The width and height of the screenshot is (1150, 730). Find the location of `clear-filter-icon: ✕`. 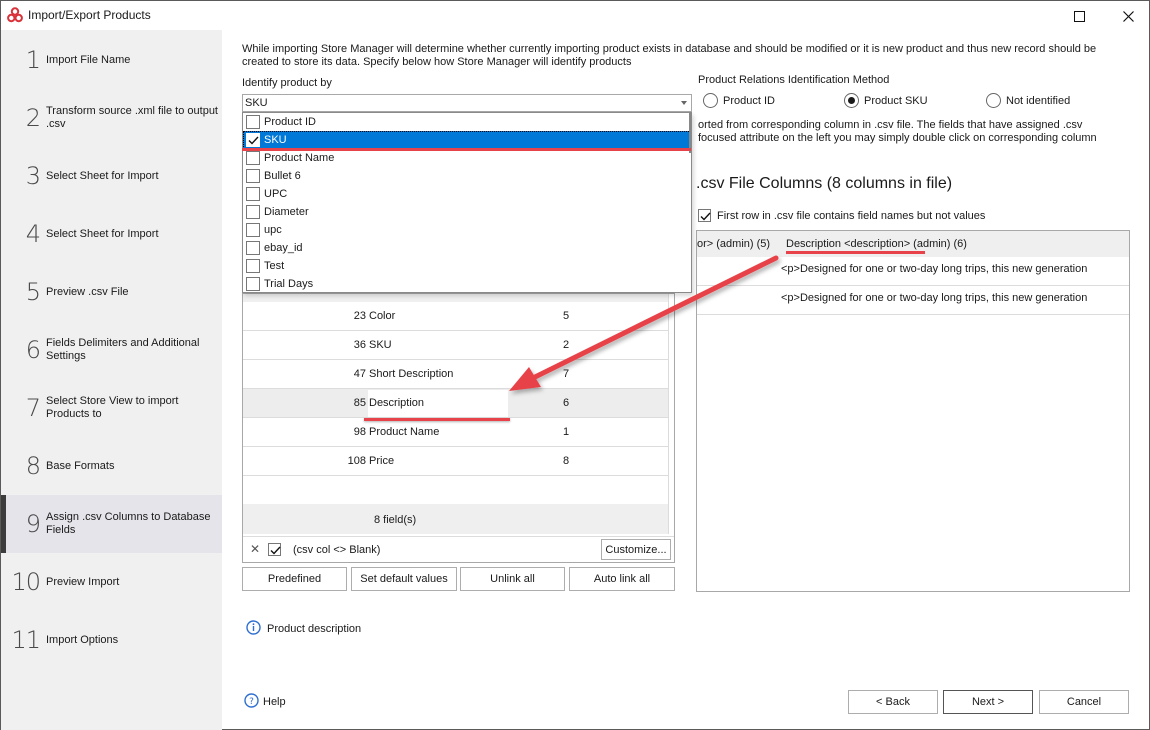

clear-filter-icon: ✕ is located at coordinates (255, 549).